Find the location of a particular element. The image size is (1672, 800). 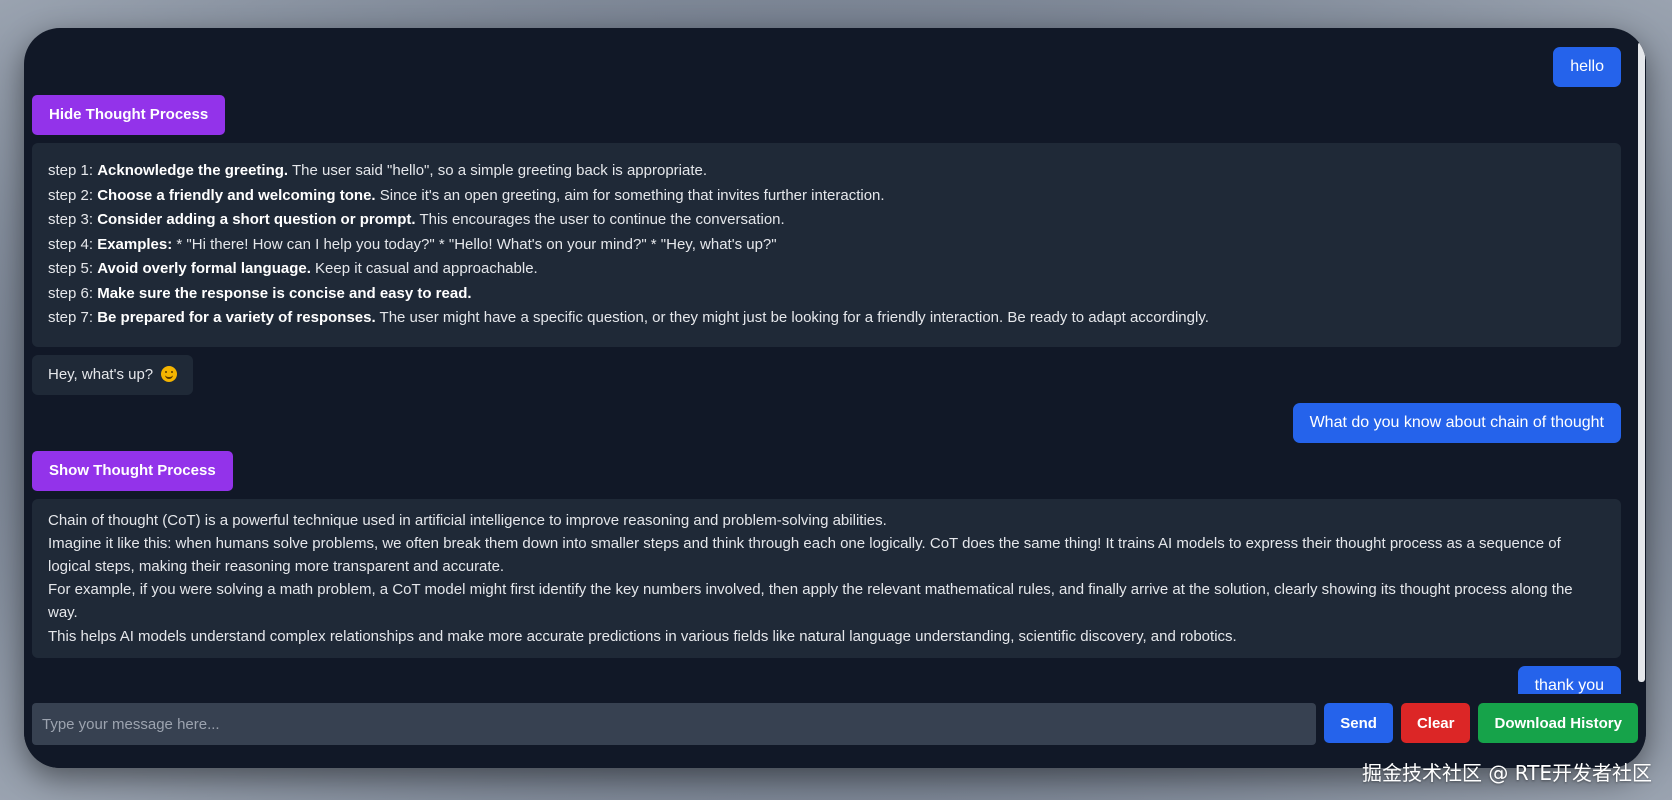

user-message: hello is located at coordinates (1587, 67).